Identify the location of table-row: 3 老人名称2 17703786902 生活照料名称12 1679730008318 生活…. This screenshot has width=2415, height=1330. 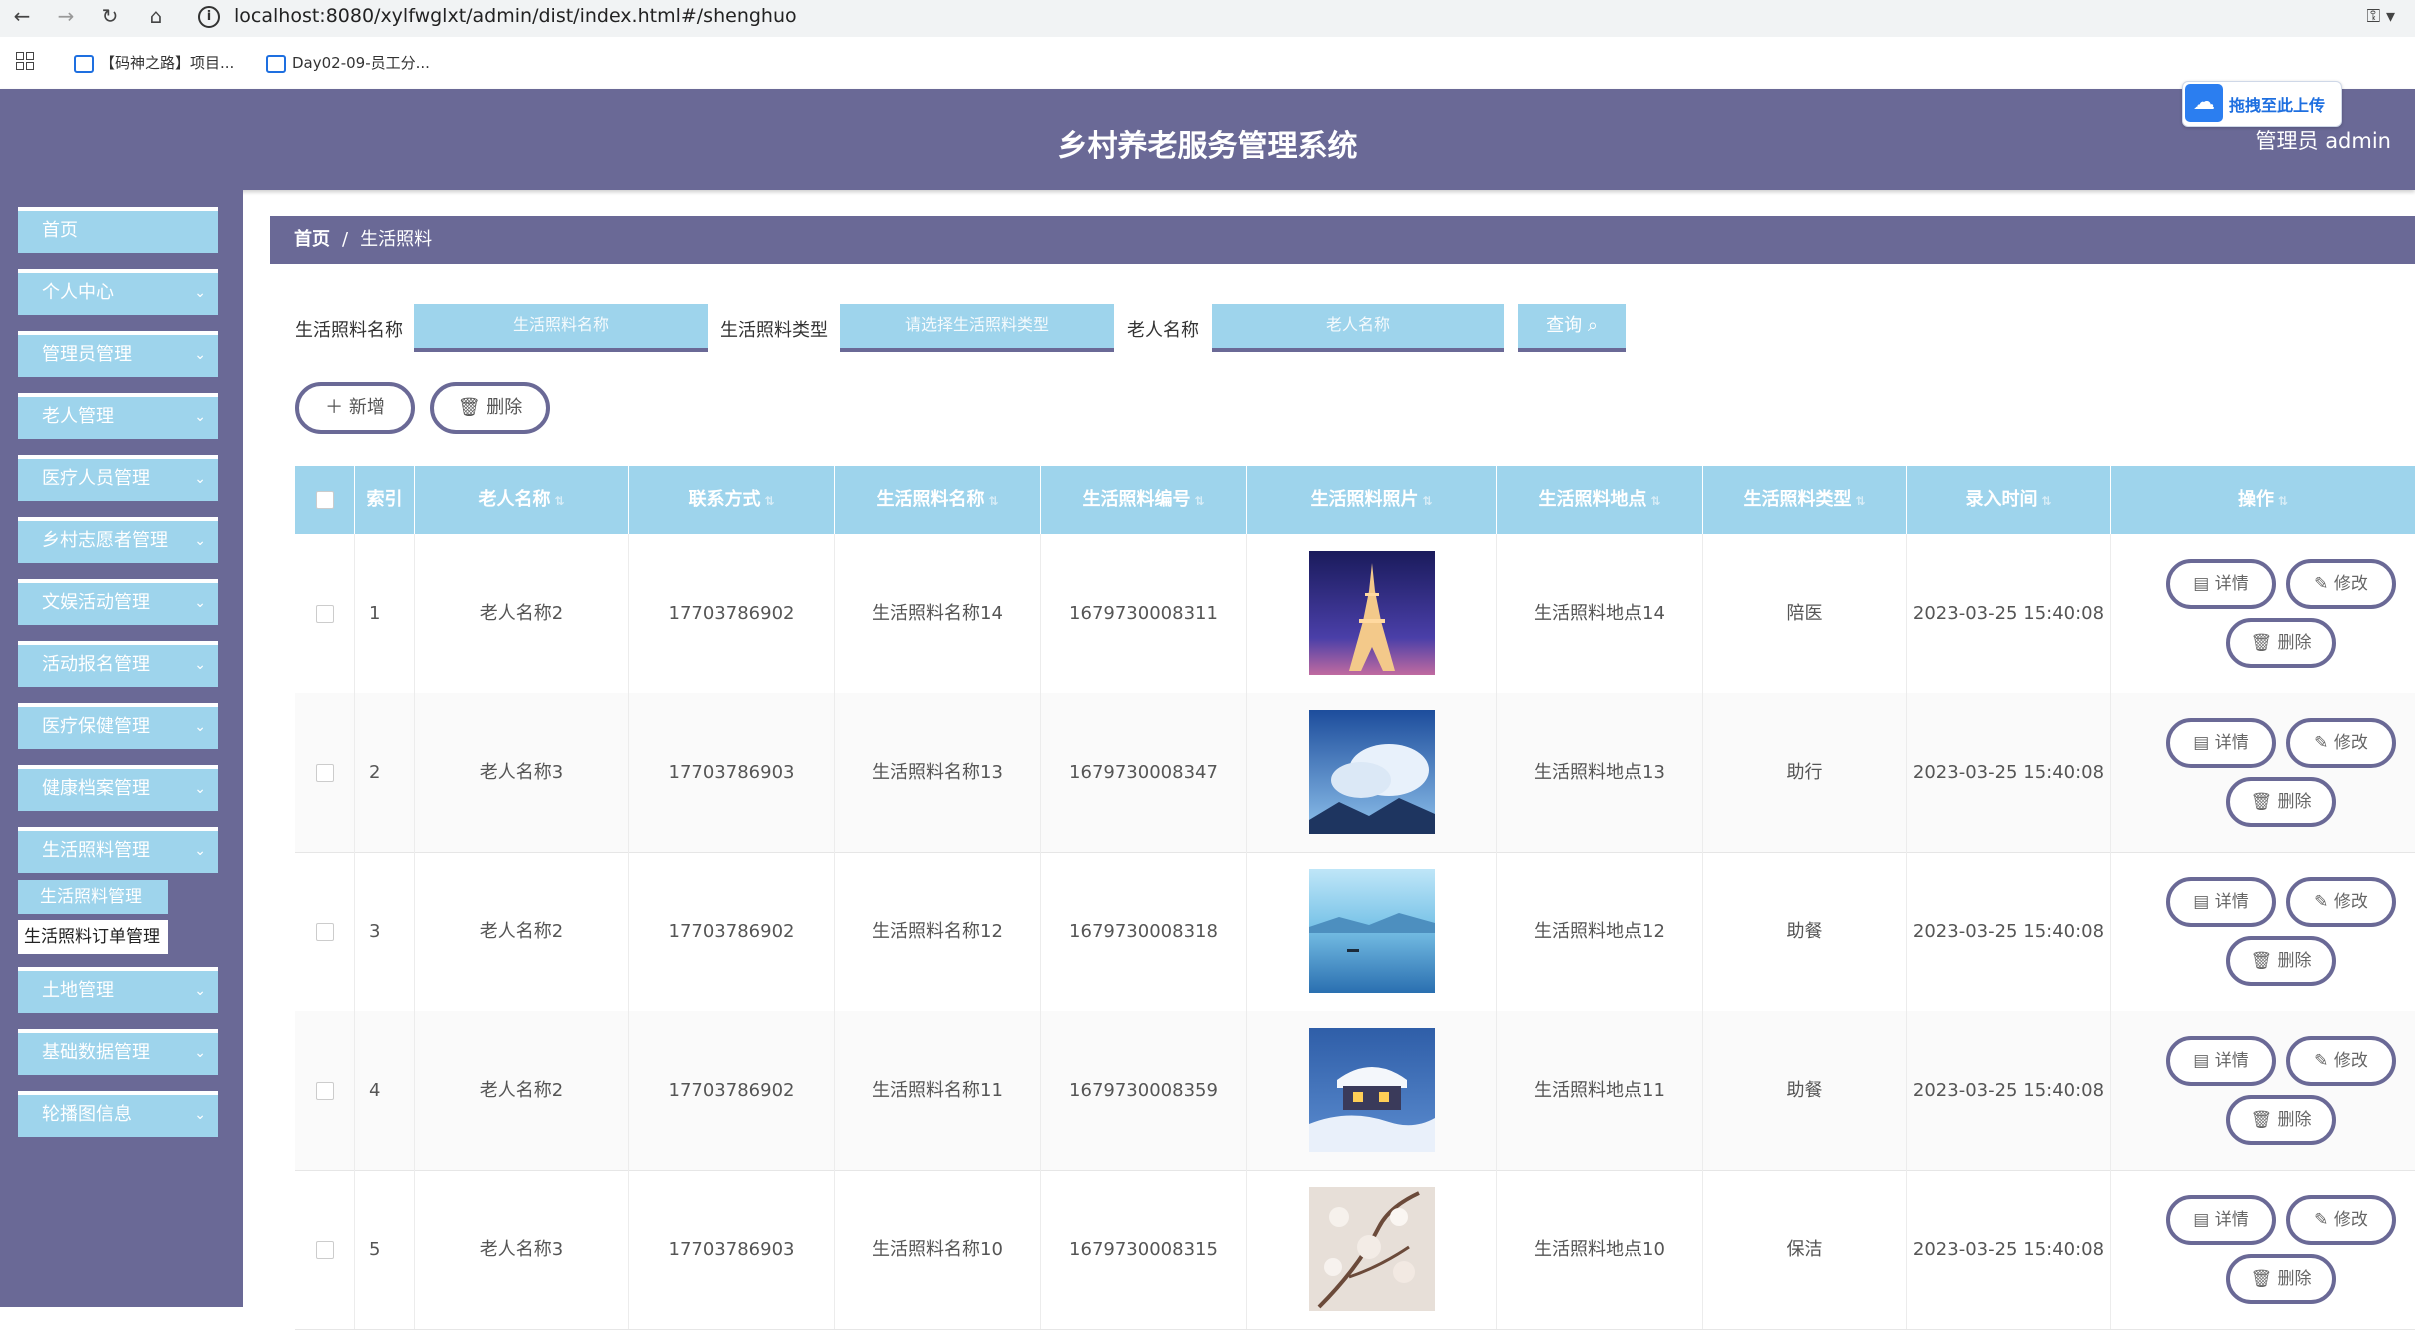
(1355, 932).